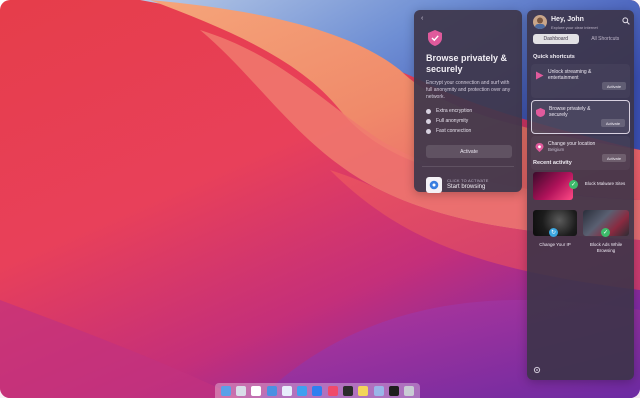 This screenshot has width=640, height=398. I want to click on shortcut-browse-privately: Browse privately & securely Activate, so click(580, 117).